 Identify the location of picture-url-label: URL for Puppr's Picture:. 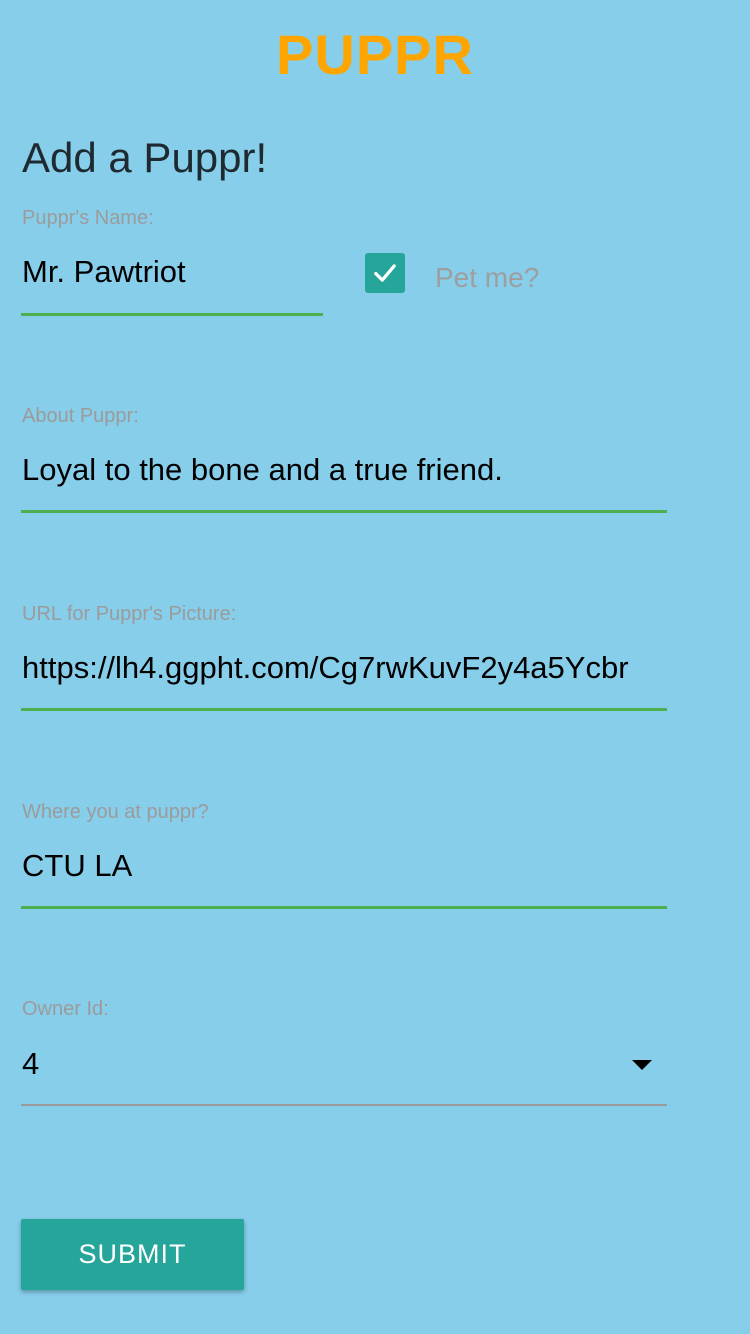
(129, 614).